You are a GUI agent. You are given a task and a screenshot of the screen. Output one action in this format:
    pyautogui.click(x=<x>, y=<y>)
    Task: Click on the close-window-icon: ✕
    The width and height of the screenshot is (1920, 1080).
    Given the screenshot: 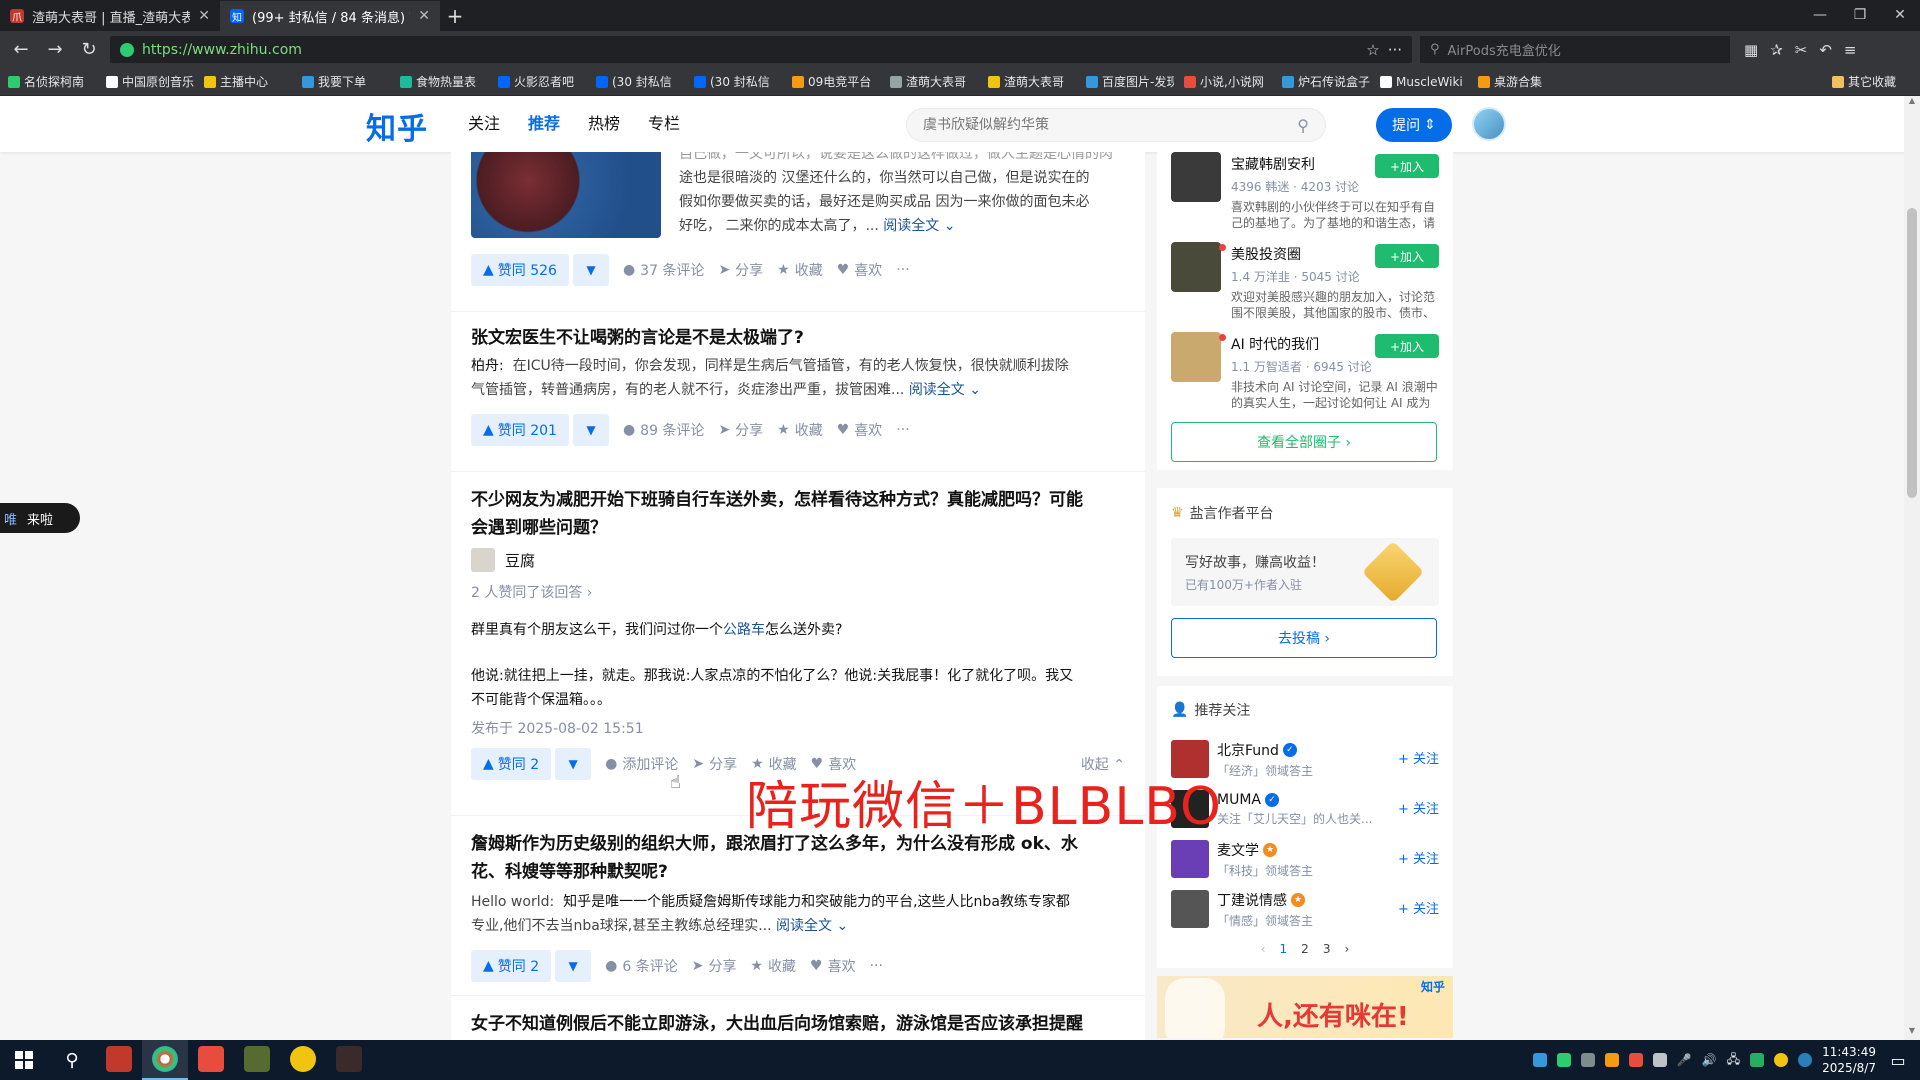 What is the action you would take?
    pyautogui.click(x=1900, y=15)
    